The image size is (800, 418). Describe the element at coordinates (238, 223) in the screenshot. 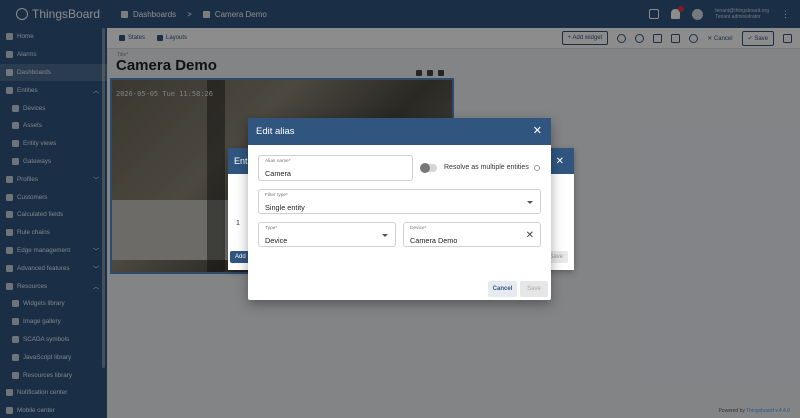

I see `alias-row-index: 1` at that location.